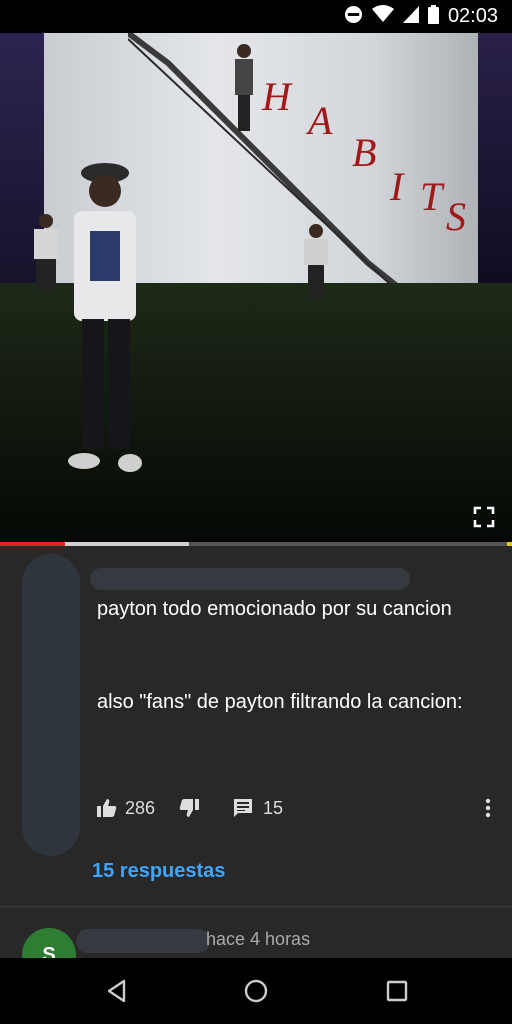 The image size is (512, 1024). I want to click on signal-icon, so click(410, 16).